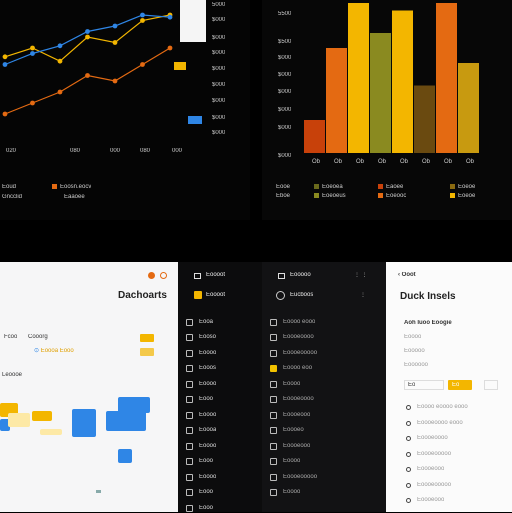 This screenshot has width=512, height=513. What do you see at coordinates (201, 369) in the screenshot?
I see `sidebar-item: Eooos` at bounding box center [201, 369].